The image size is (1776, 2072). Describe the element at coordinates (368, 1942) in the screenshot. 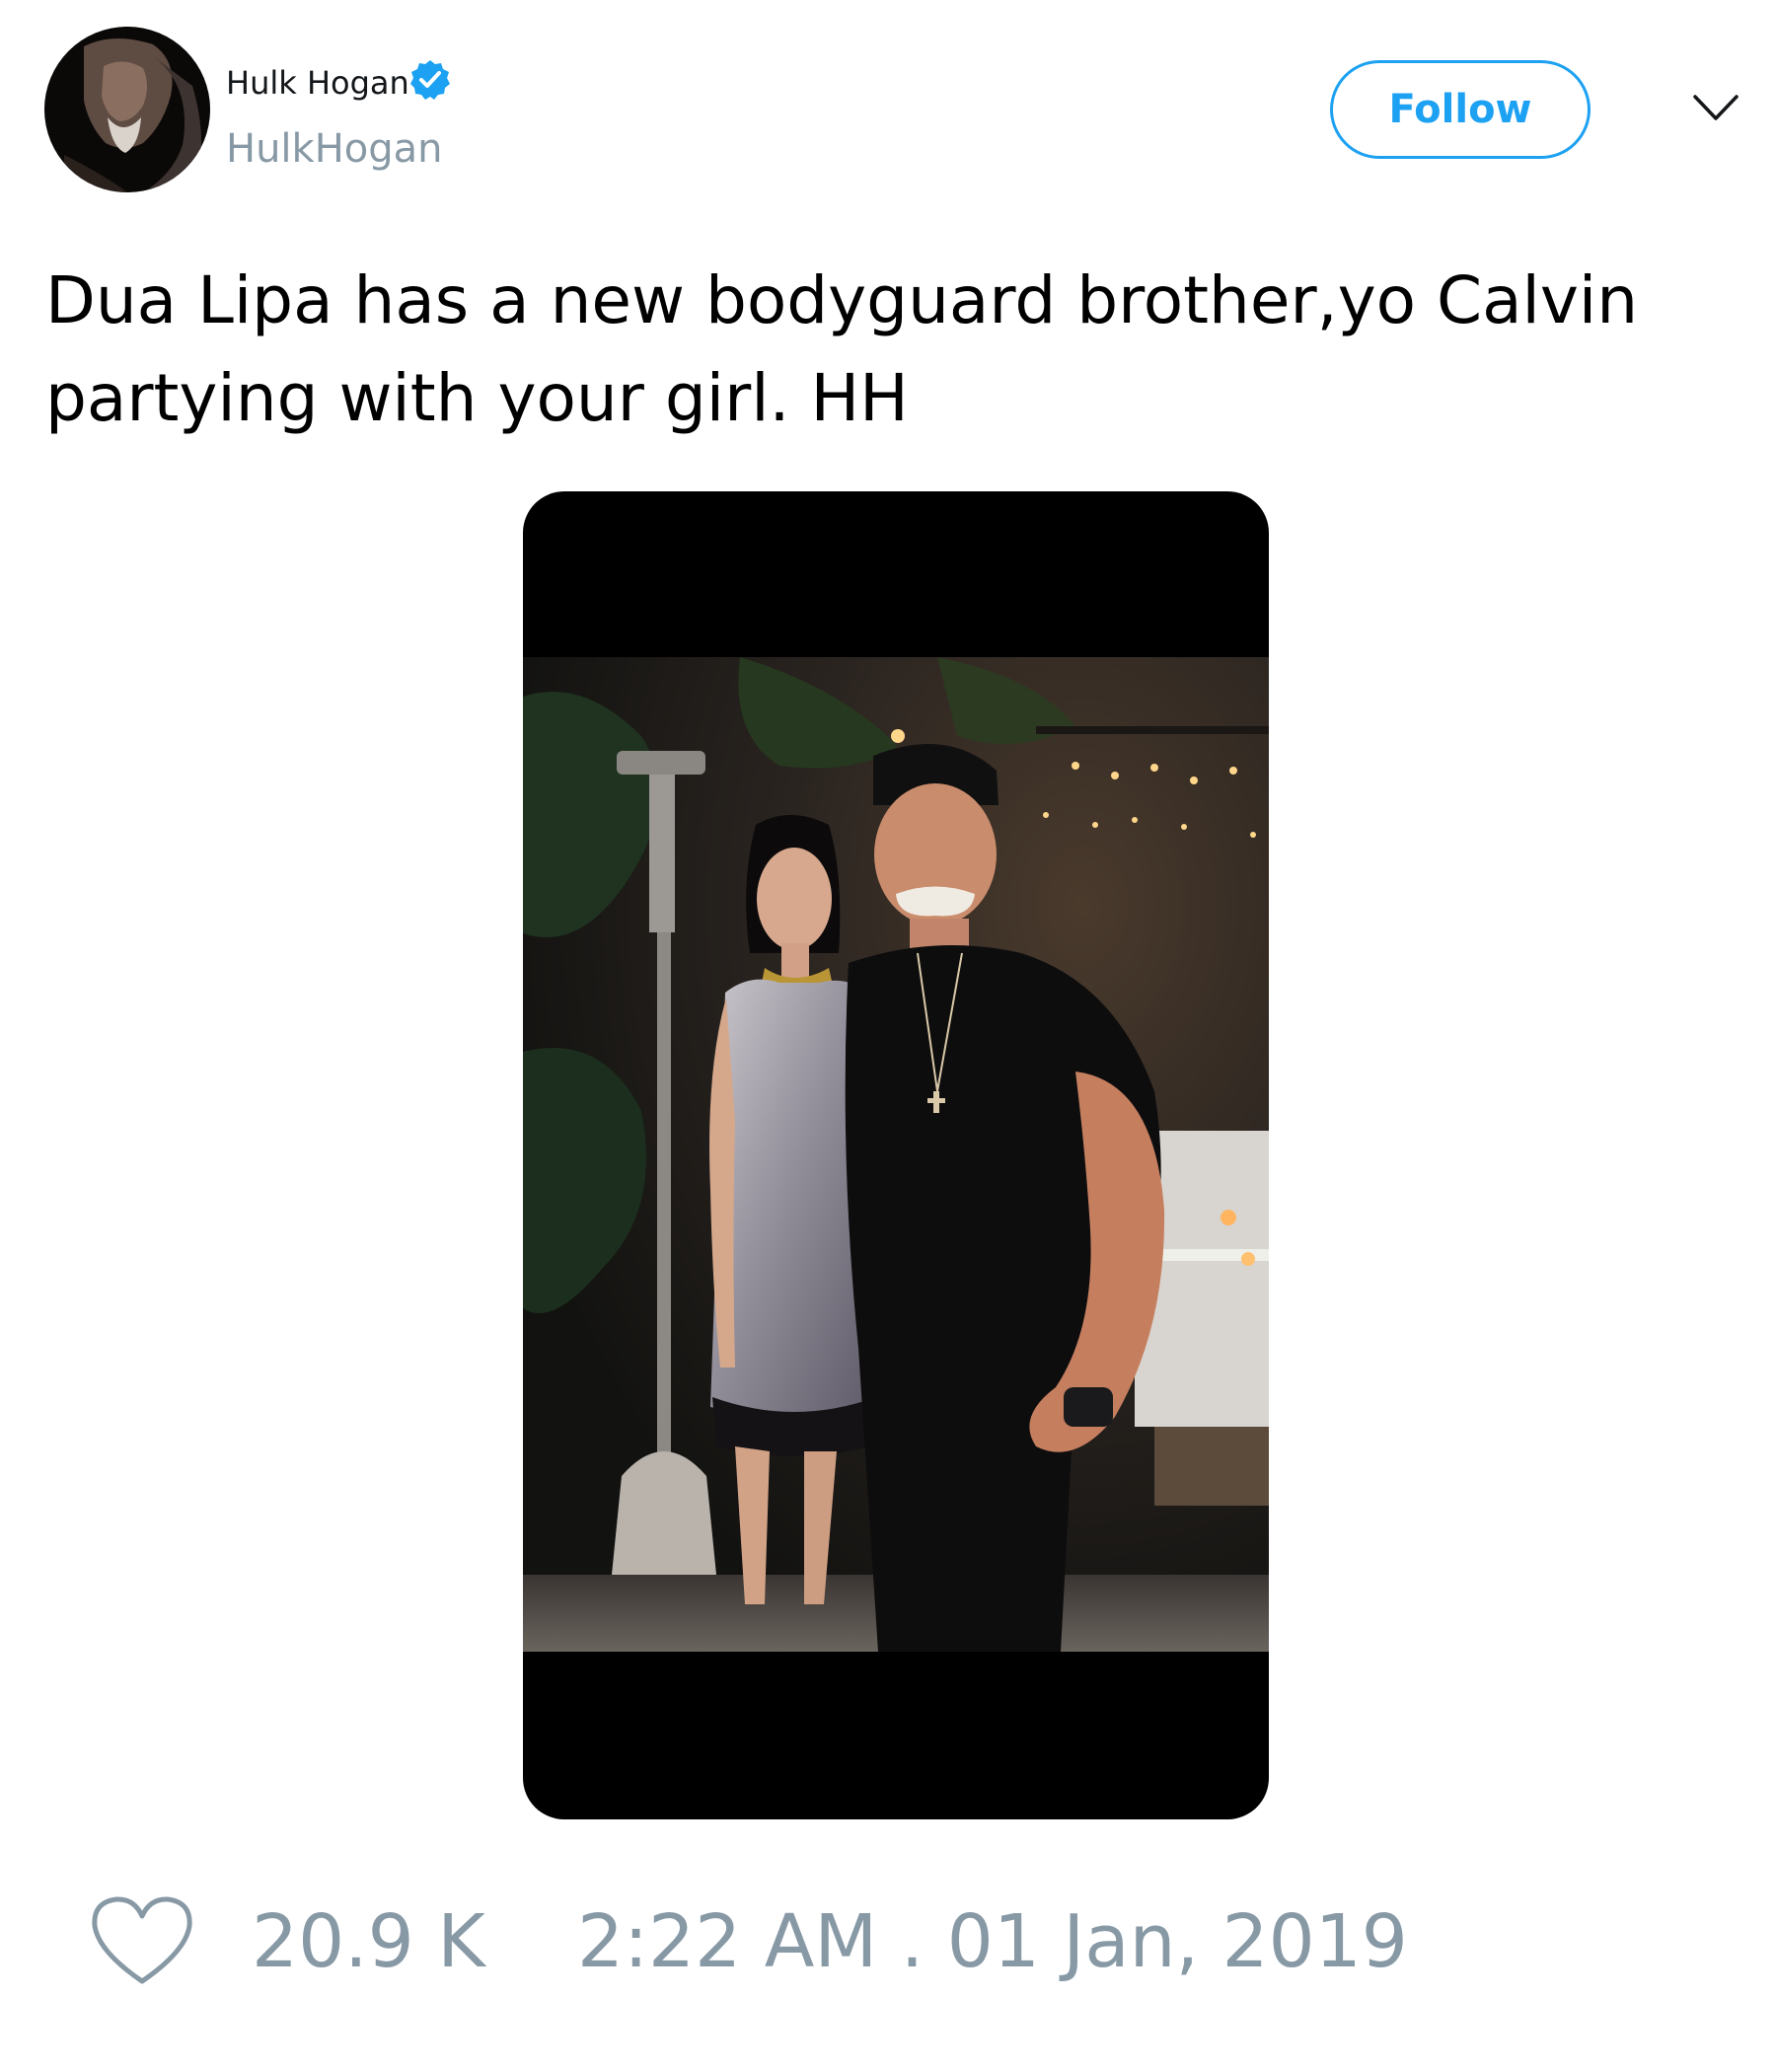

I see `like-count: 20.9 K` at that location.